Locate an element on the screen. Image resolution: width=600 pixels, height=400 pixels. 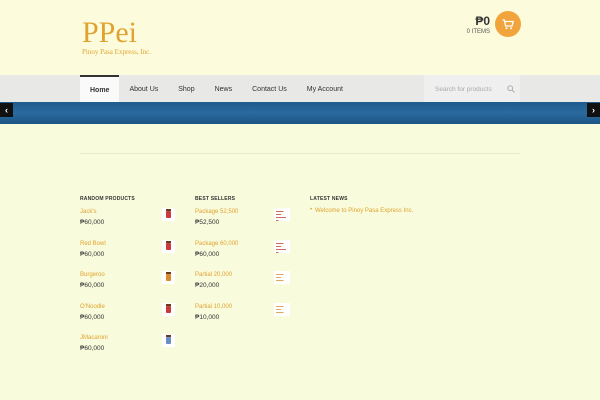
cart-button is located at coordinates (508, 24).